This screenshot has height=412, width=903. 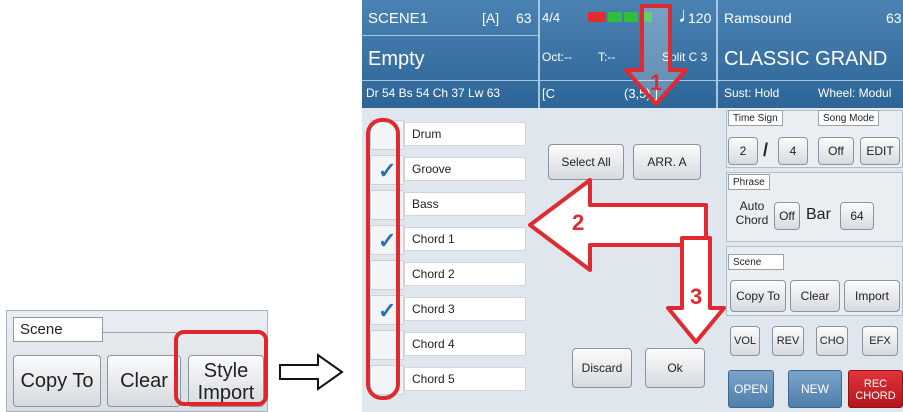 I want to click on annotation-number-1: 1, so click(x=656, y=82).